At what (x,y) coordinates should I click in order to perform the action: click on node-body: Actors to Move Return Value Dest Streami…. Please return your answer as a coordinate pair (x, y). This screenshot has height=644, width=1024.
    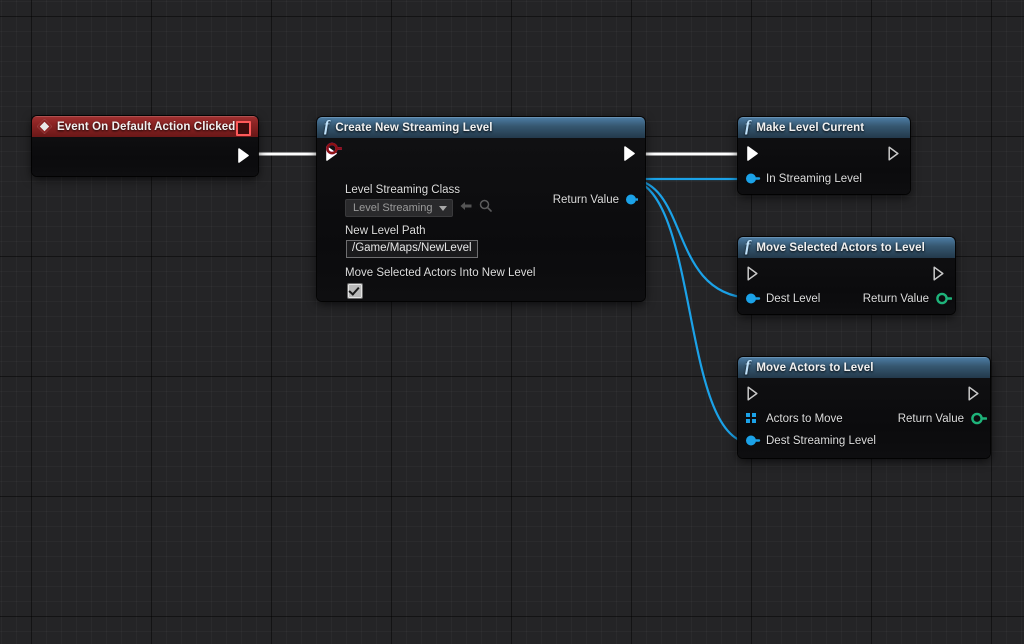
    Looking at the image, I should click on (864, 418).